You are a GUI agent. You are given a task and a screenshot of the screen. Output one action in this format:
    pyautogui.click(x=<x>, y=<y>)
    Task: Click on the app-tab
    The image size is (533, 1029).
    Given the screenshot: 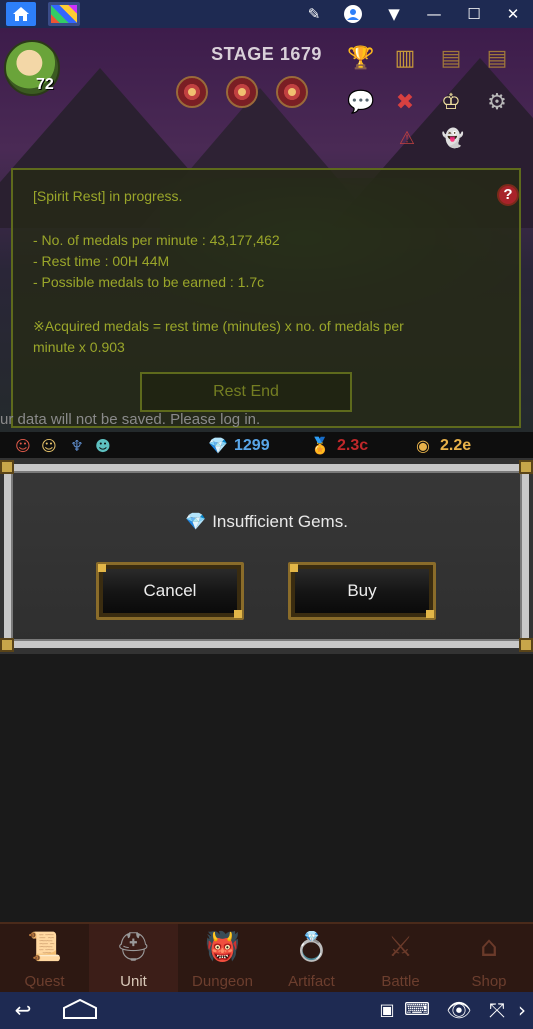 What is the action you would take?
    pyautogui.click(x=64, y=14)
    